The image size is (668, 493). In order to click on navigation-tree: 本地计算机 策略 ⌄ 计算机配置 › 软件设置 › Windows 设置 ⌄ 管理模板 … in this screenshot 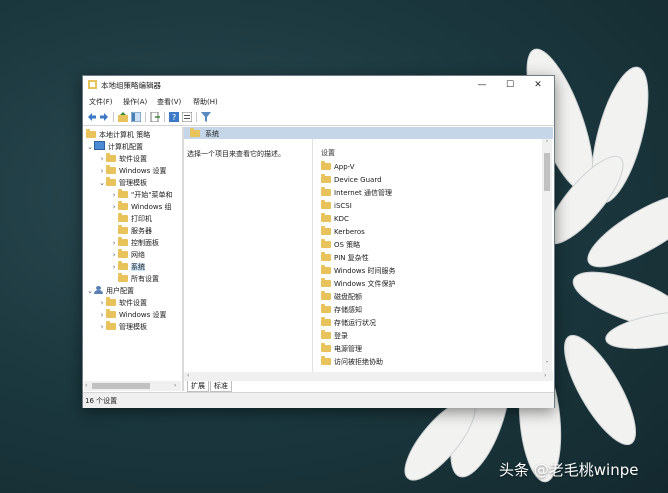, I will do `click(132, 254)`.